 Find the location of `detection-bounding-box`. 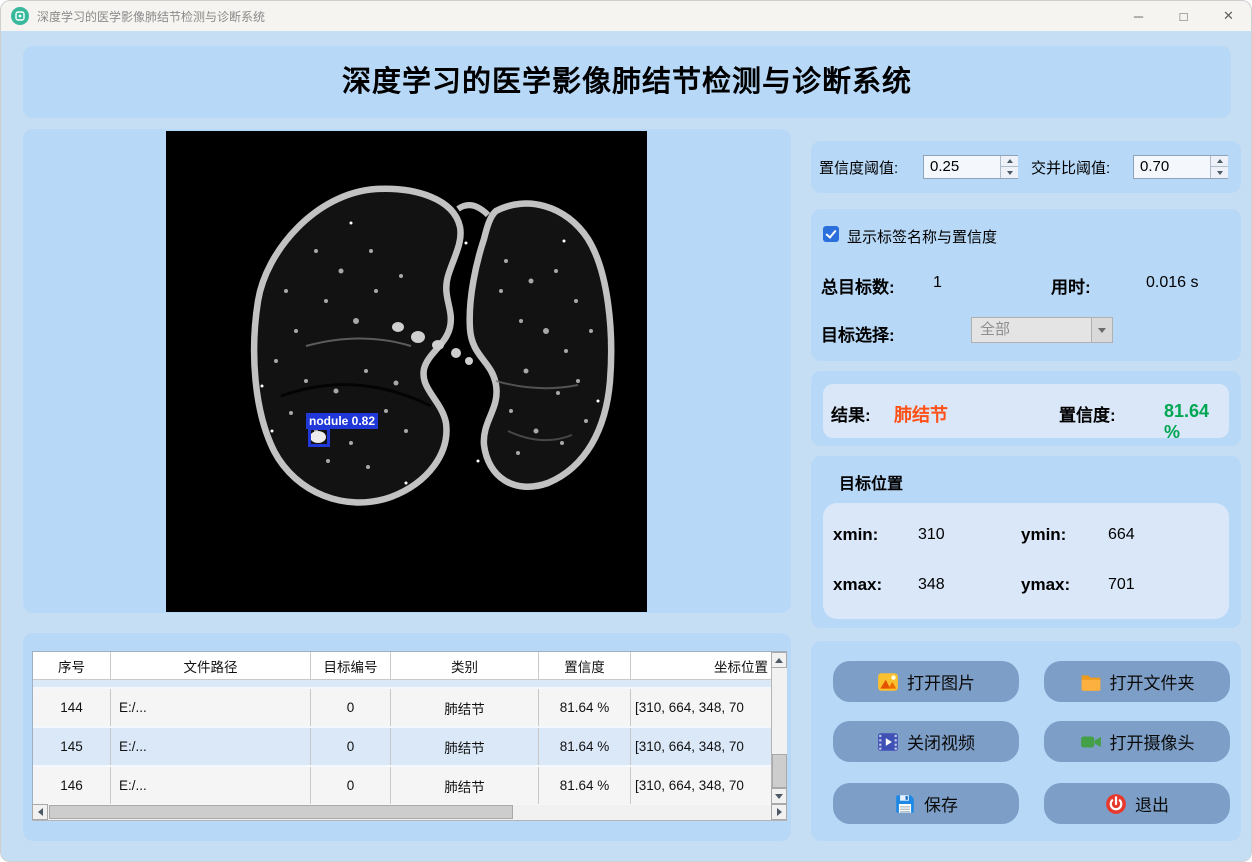

detection-bounding-box is located at coordinates (319, 437).